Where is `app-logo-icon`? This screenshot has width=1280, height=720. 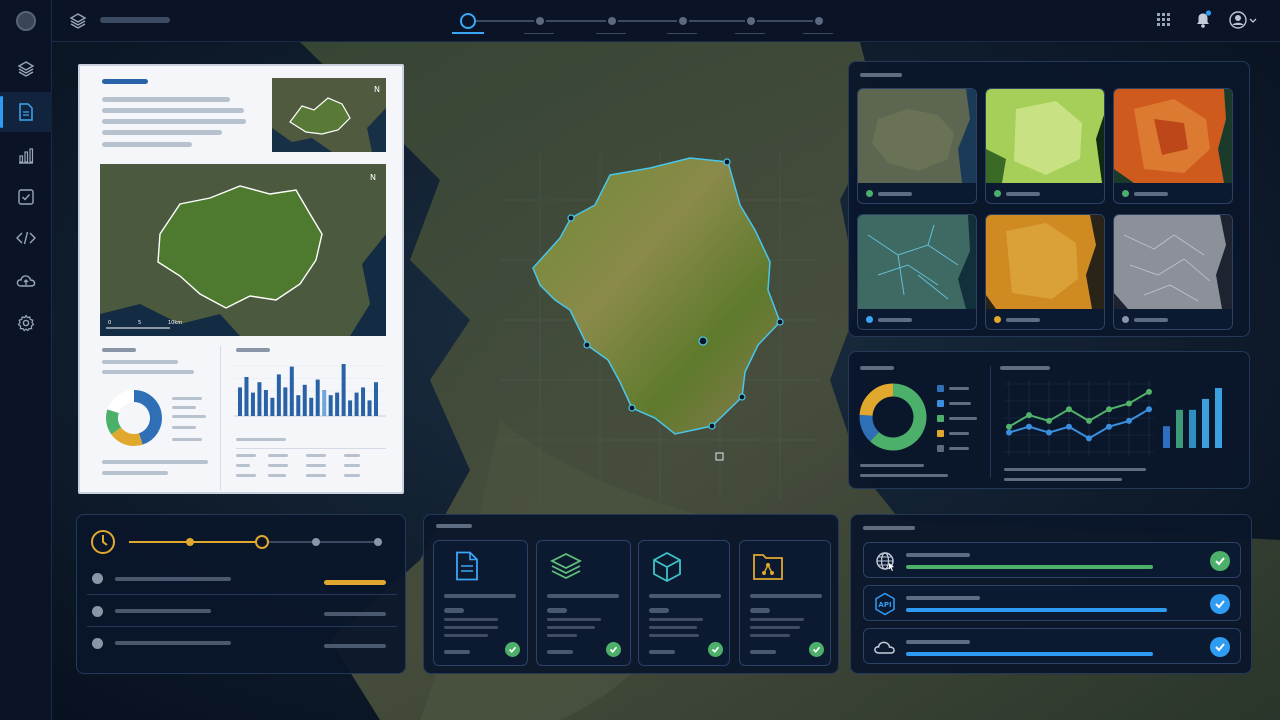 app-logo-icon is located at coordinates (26, 21).